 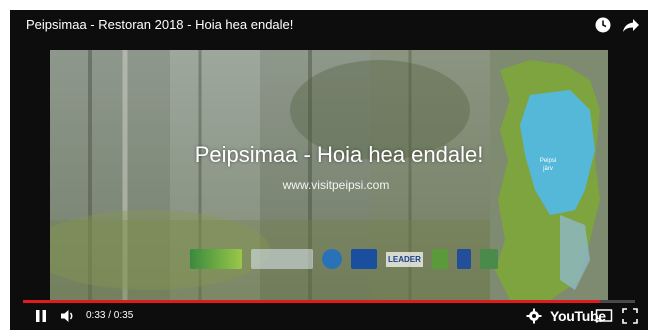 I want to click on eu-flag-icon, so click(x=364, y=259).